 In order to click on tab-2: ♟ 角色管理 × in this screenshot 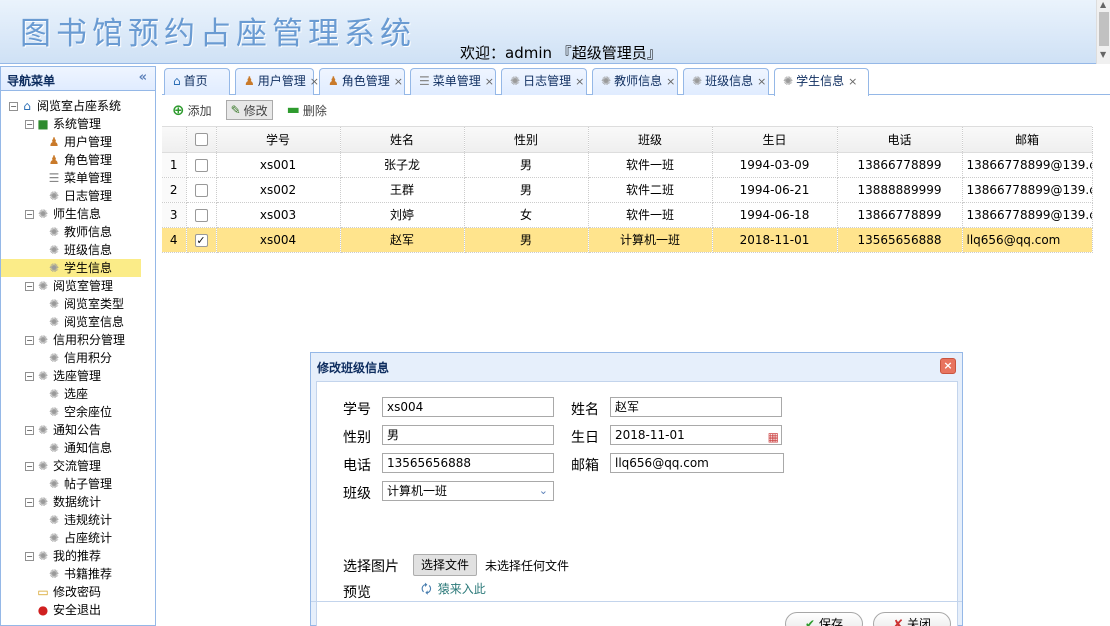, I will do `click(362, 81)`.